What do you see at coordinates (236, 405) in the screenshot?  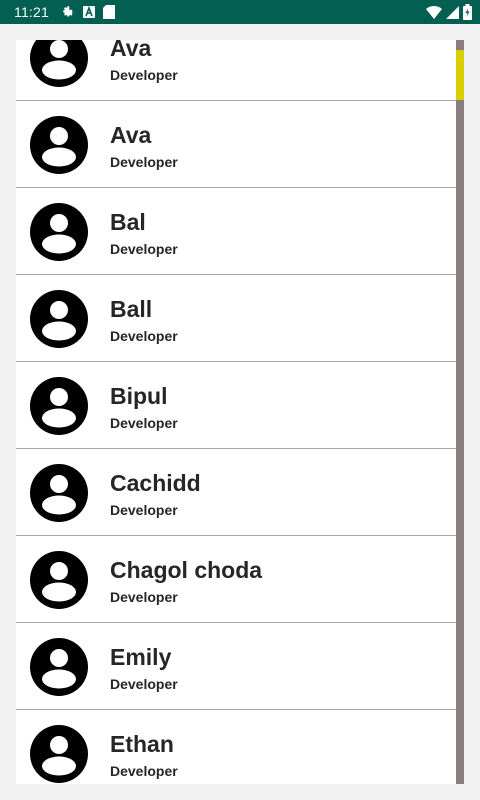 I see `list-item: Bipul Developer` at bounding box center [236, 405].